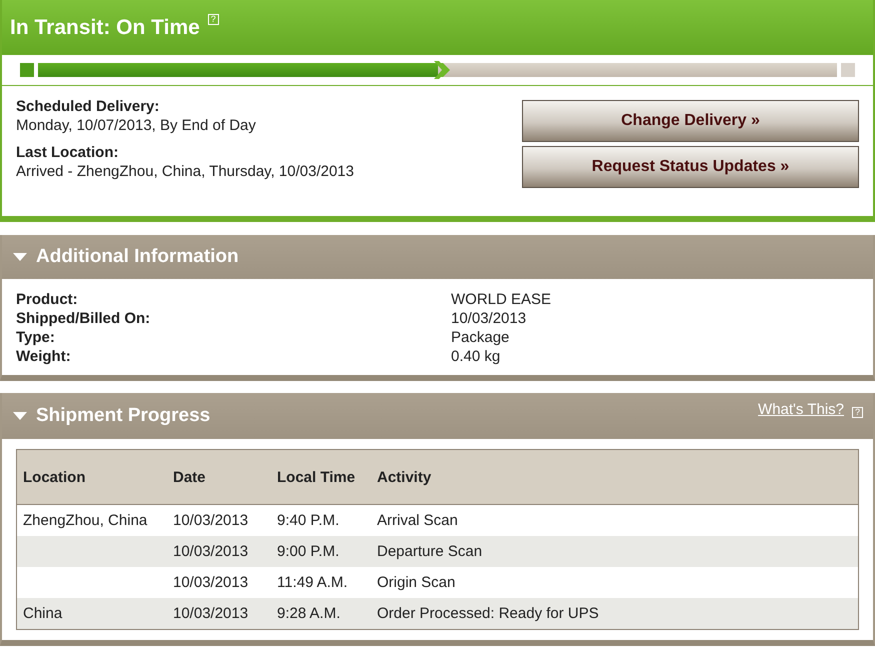 Image resolution: width=875 pixels, height=655 pixels. I want to click on table-cell: 9:00 P.M., so click(321, 551).